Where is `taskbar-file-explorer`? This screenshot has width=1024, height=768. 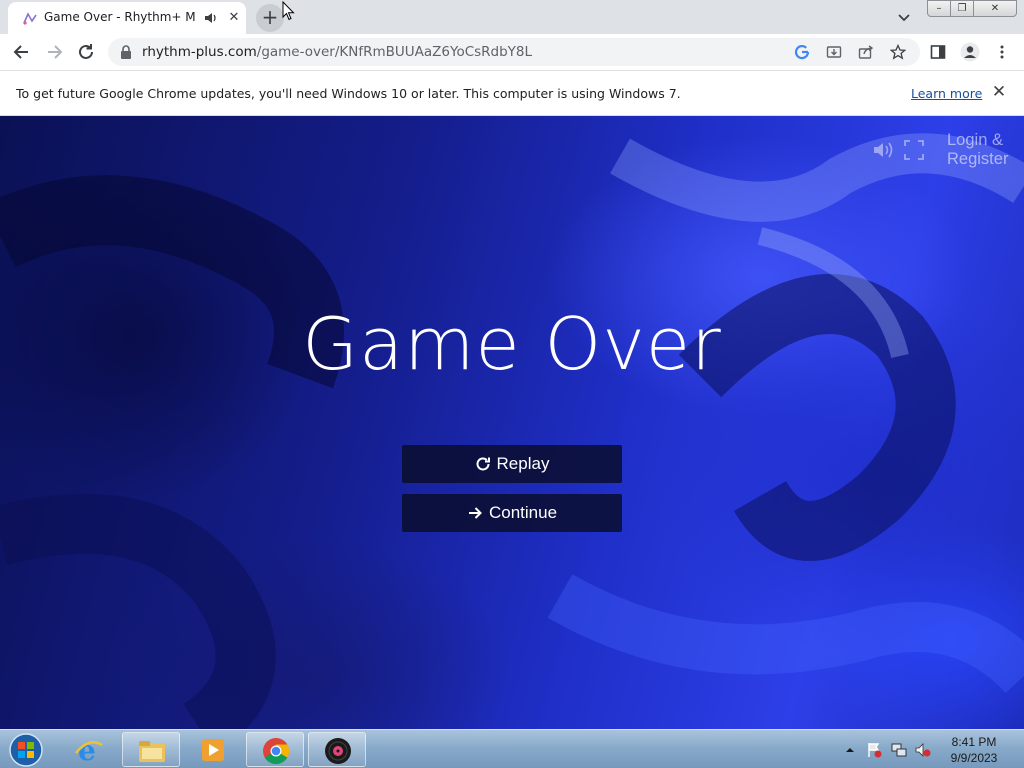
taskbar-file-explorer is located at coordinates (151, 749).